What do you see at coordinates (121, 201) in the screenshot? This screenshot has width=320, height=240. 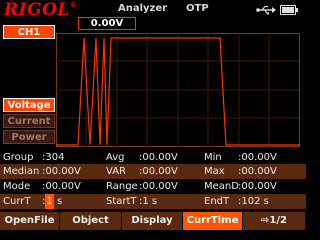 I see `startt-label: StartT` at bounding box center [121, 201].